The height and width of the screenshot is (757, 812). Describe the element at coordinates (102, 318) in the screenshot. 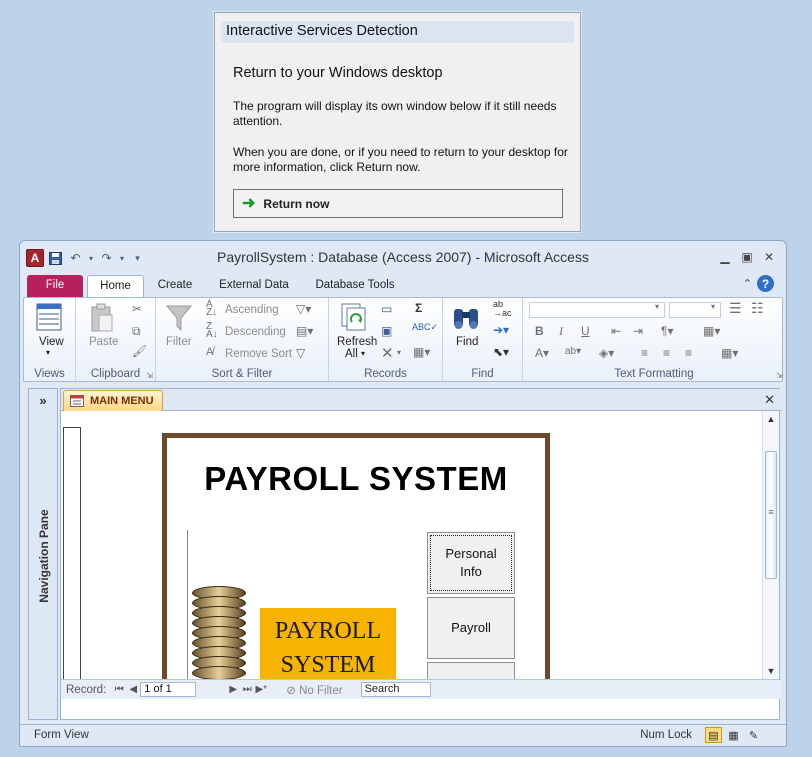

I see `paste-icon` at that location.